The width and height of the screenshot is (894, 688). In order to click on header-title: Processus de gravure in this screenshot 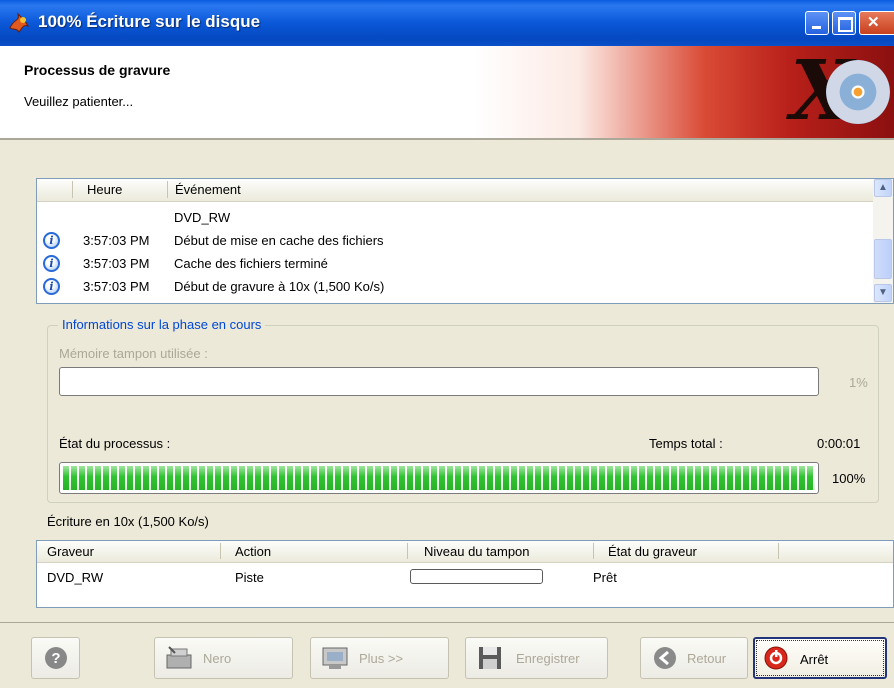, I will do `click(97, 70)`.